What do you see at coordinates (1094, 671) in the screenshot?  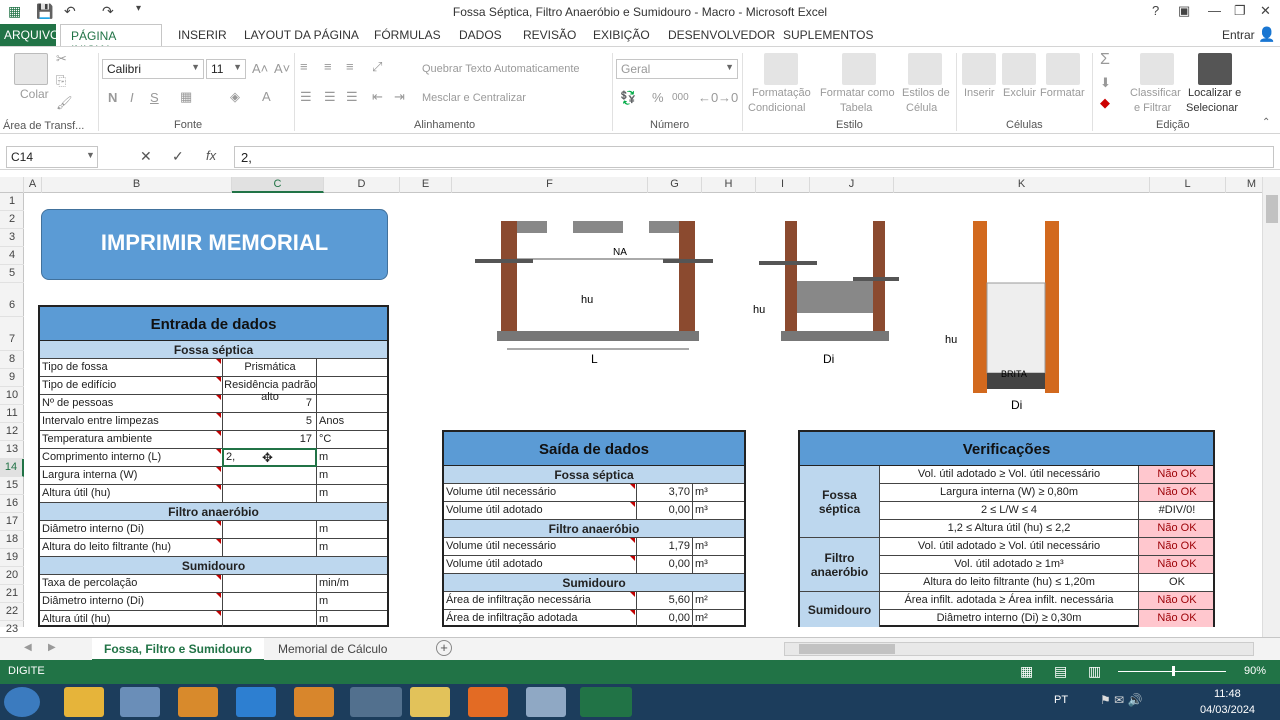 I see `page-break-icon: ▥` at bounding box center [1094, 671].